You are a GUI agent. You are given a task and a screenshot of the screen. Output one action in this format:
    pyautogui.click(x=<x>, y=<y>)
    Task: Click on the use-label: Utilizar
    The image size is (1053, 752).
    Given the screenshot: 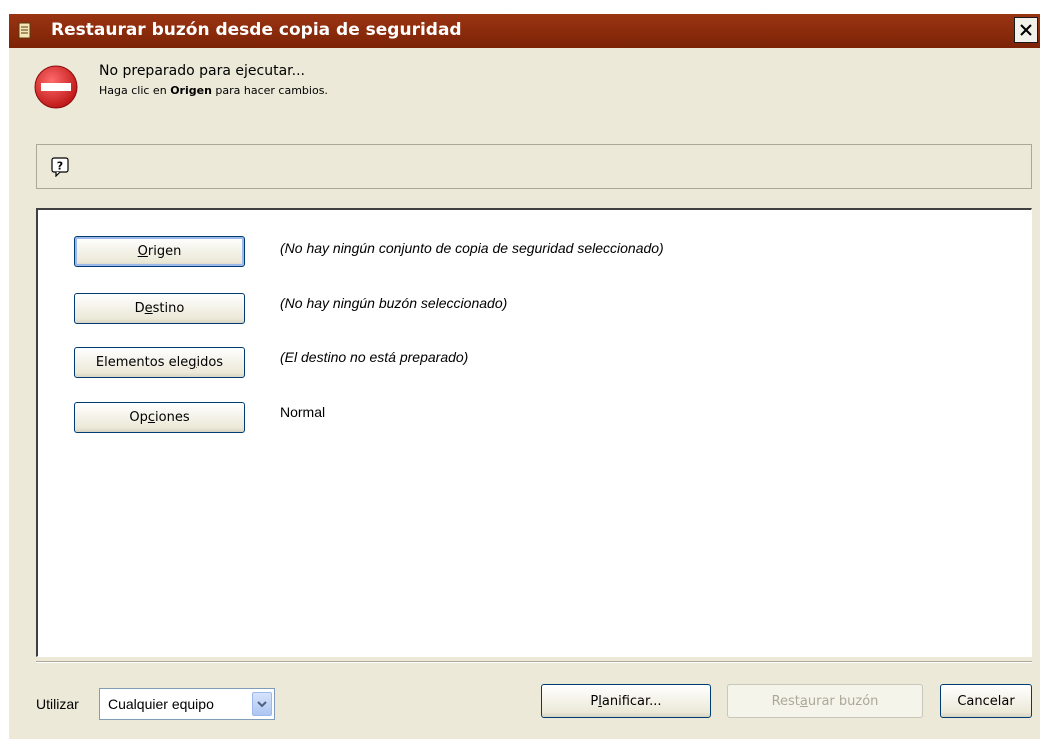 What is the action you would take?
    pyautogui.click(x=57, y=704)
    